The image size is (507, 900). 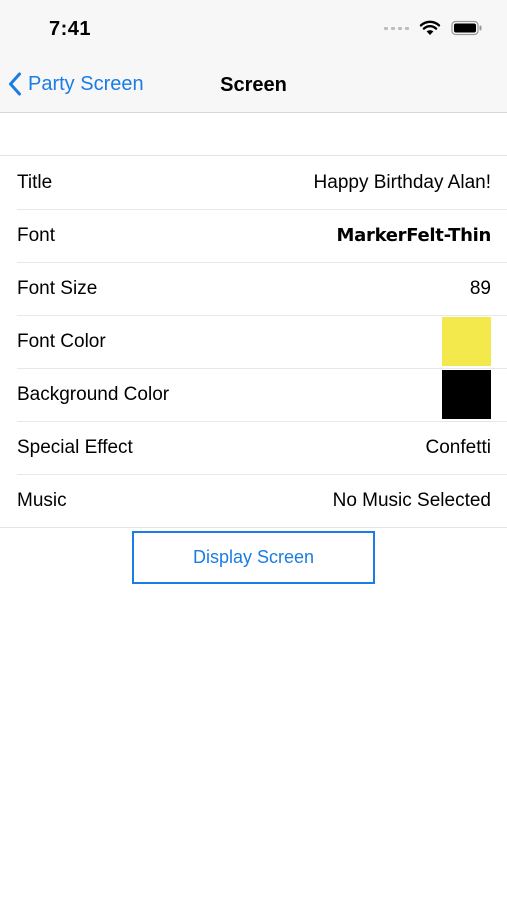 I want to click on row-special-effect: Special Effect Confetti, so click(x=253, y=447).